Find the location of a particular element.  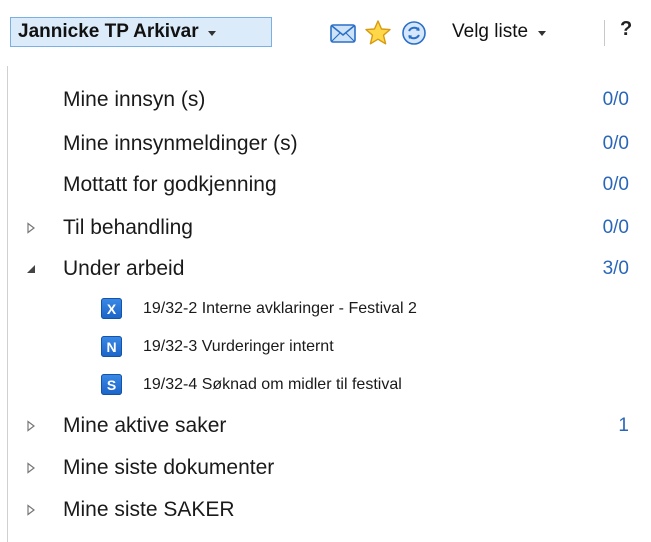

document-type-icon: S is located at coordinates (111, 384).